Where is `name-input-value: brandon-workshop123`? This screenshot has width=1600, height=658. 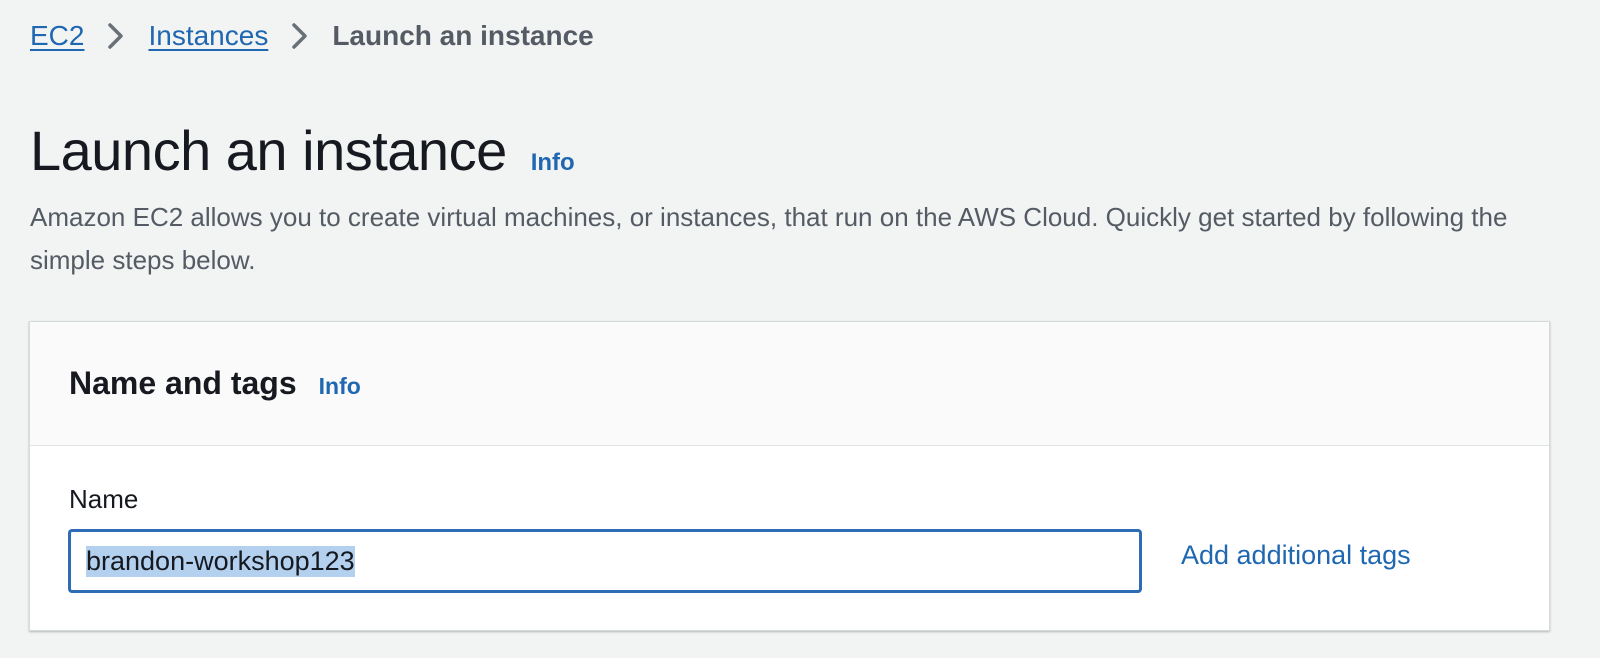
name-input-value: brandon-workshop123 is located at coordinates (220, 561).